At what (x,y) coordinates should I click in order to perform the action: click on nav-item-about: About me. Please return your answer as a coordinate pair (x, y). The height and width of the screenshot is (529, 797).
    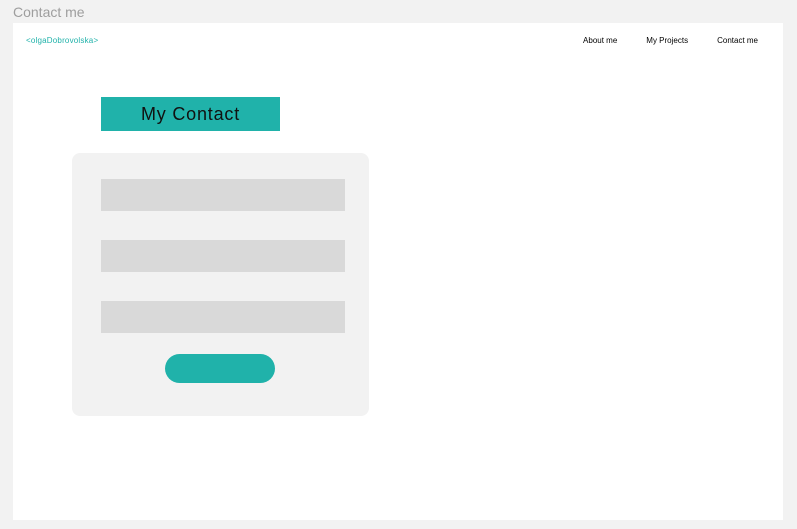
    Looking at the image, I should click on (600, 40).